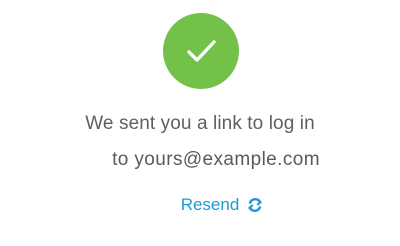  What do you see at coordinates (255, 205) in the screenshot?
I see `refresh-icon` at bounding box center [255, 205].